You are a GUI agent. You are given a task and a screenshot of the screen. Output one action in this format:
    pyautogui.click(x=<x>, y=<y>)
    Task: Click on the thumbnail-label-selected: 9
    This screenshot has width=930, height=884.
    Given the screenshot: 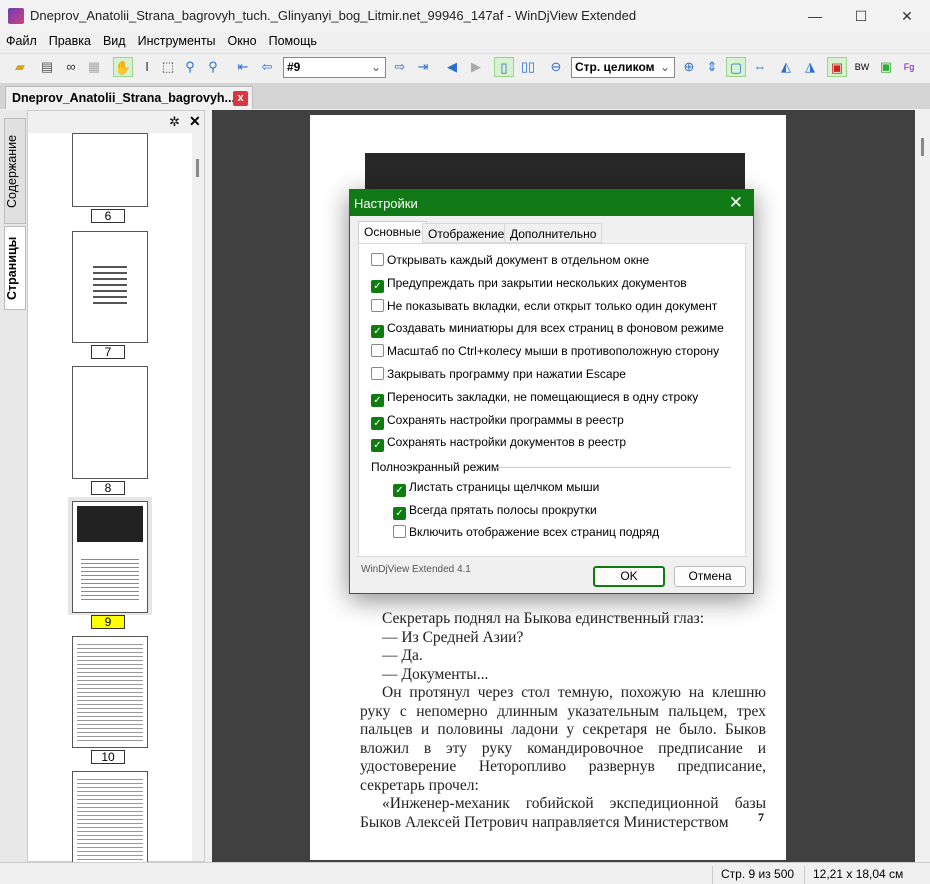 What is the action you would take?
    pyautogui.click(x=108, y=622)
    